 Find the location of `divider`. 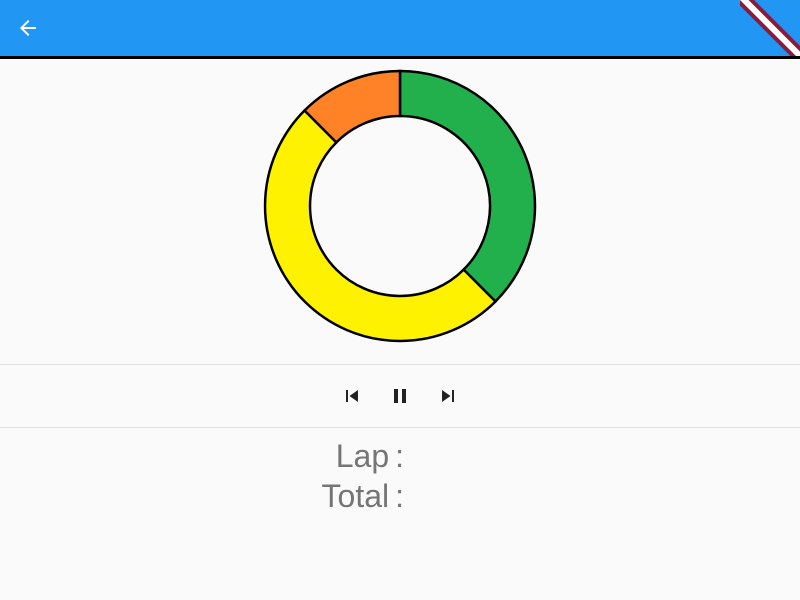

divider is located at coordinates (400, 427).